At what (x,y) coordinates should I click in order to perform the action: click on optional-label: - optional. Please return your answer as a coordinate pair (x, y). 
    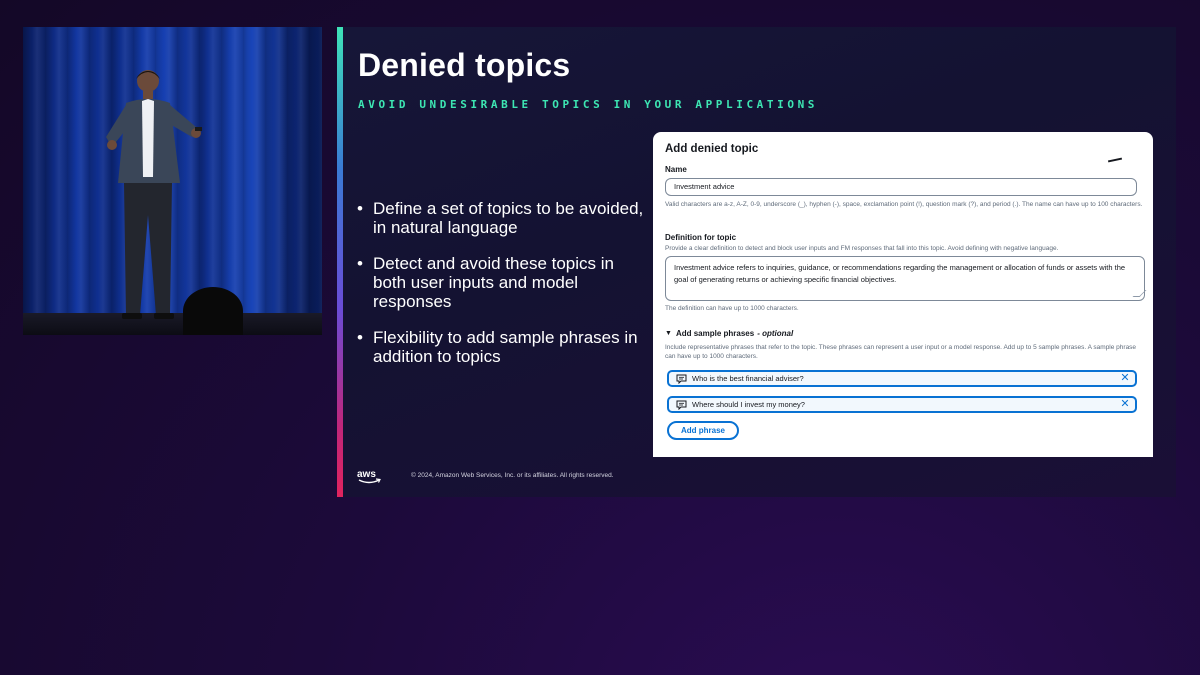
    Looking at the image, I should click on (775, 333).